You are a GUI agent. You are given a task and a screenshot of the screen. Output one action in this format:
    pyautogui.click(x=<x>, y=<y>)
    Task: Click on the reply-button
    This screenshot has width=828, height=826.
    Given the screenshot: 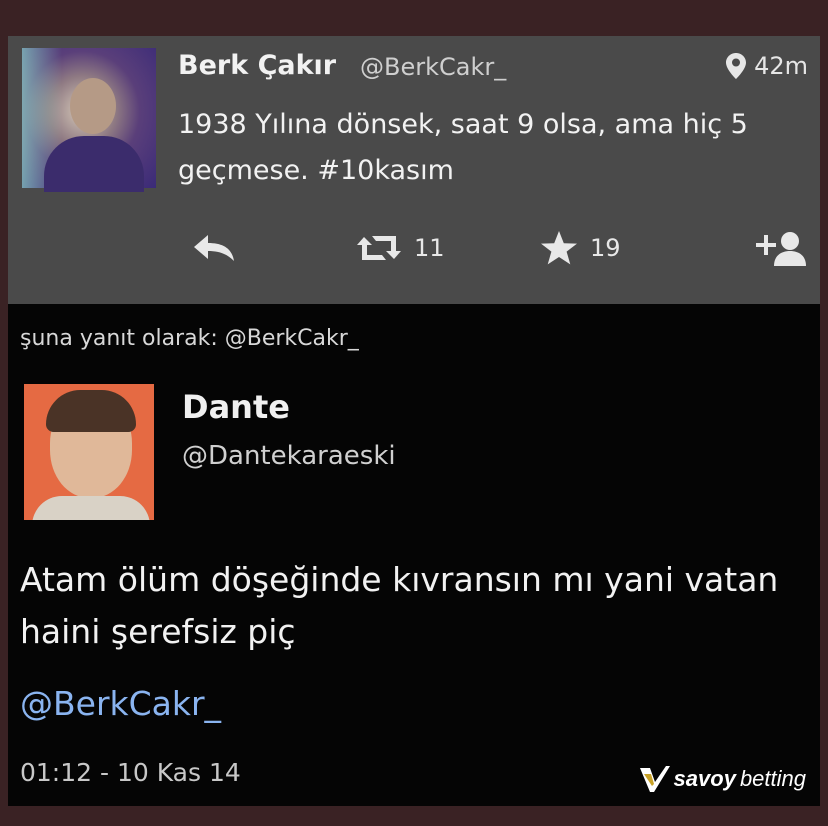 What is the action you would take?
    pyautogui.click(x=214, y=248)
    